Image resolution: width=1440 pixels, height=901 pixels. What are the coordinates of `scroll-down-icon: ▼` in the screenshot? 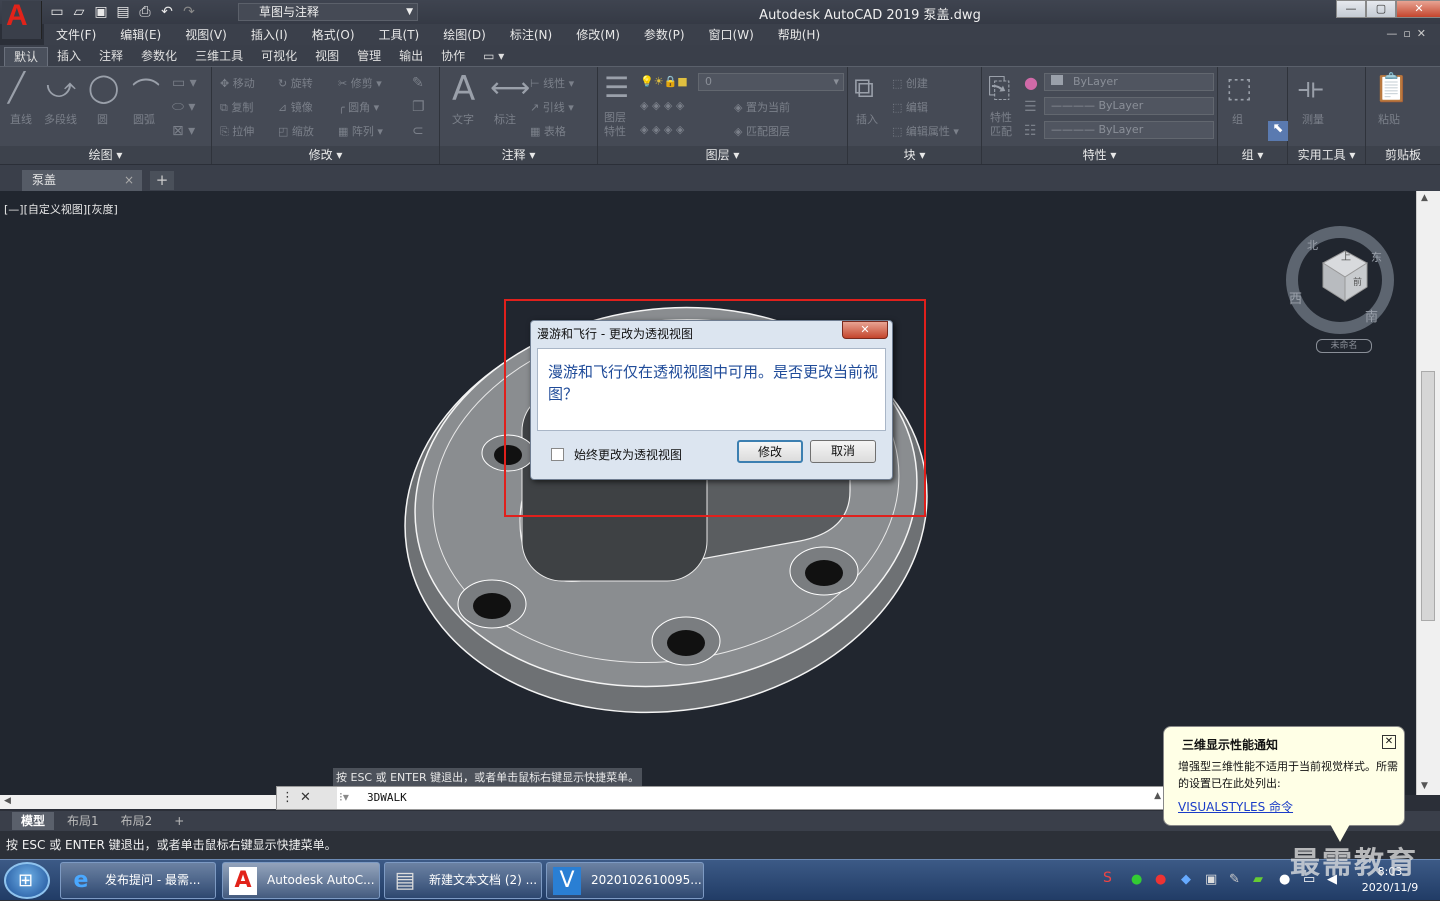 It's located at (1424, 786).